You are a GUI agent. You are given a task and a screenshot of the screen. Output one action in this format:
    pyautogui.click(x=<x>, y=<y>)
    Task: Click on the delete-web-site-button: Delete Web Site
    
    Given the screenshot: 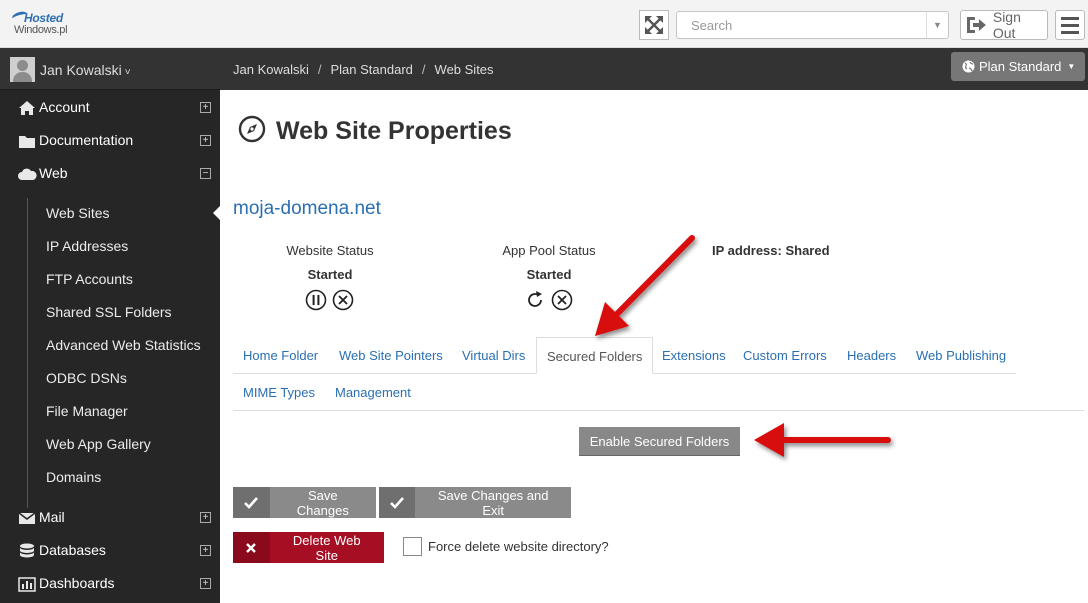 What is the action you would take?
    pyautogui.click(x=308, y=547)
    